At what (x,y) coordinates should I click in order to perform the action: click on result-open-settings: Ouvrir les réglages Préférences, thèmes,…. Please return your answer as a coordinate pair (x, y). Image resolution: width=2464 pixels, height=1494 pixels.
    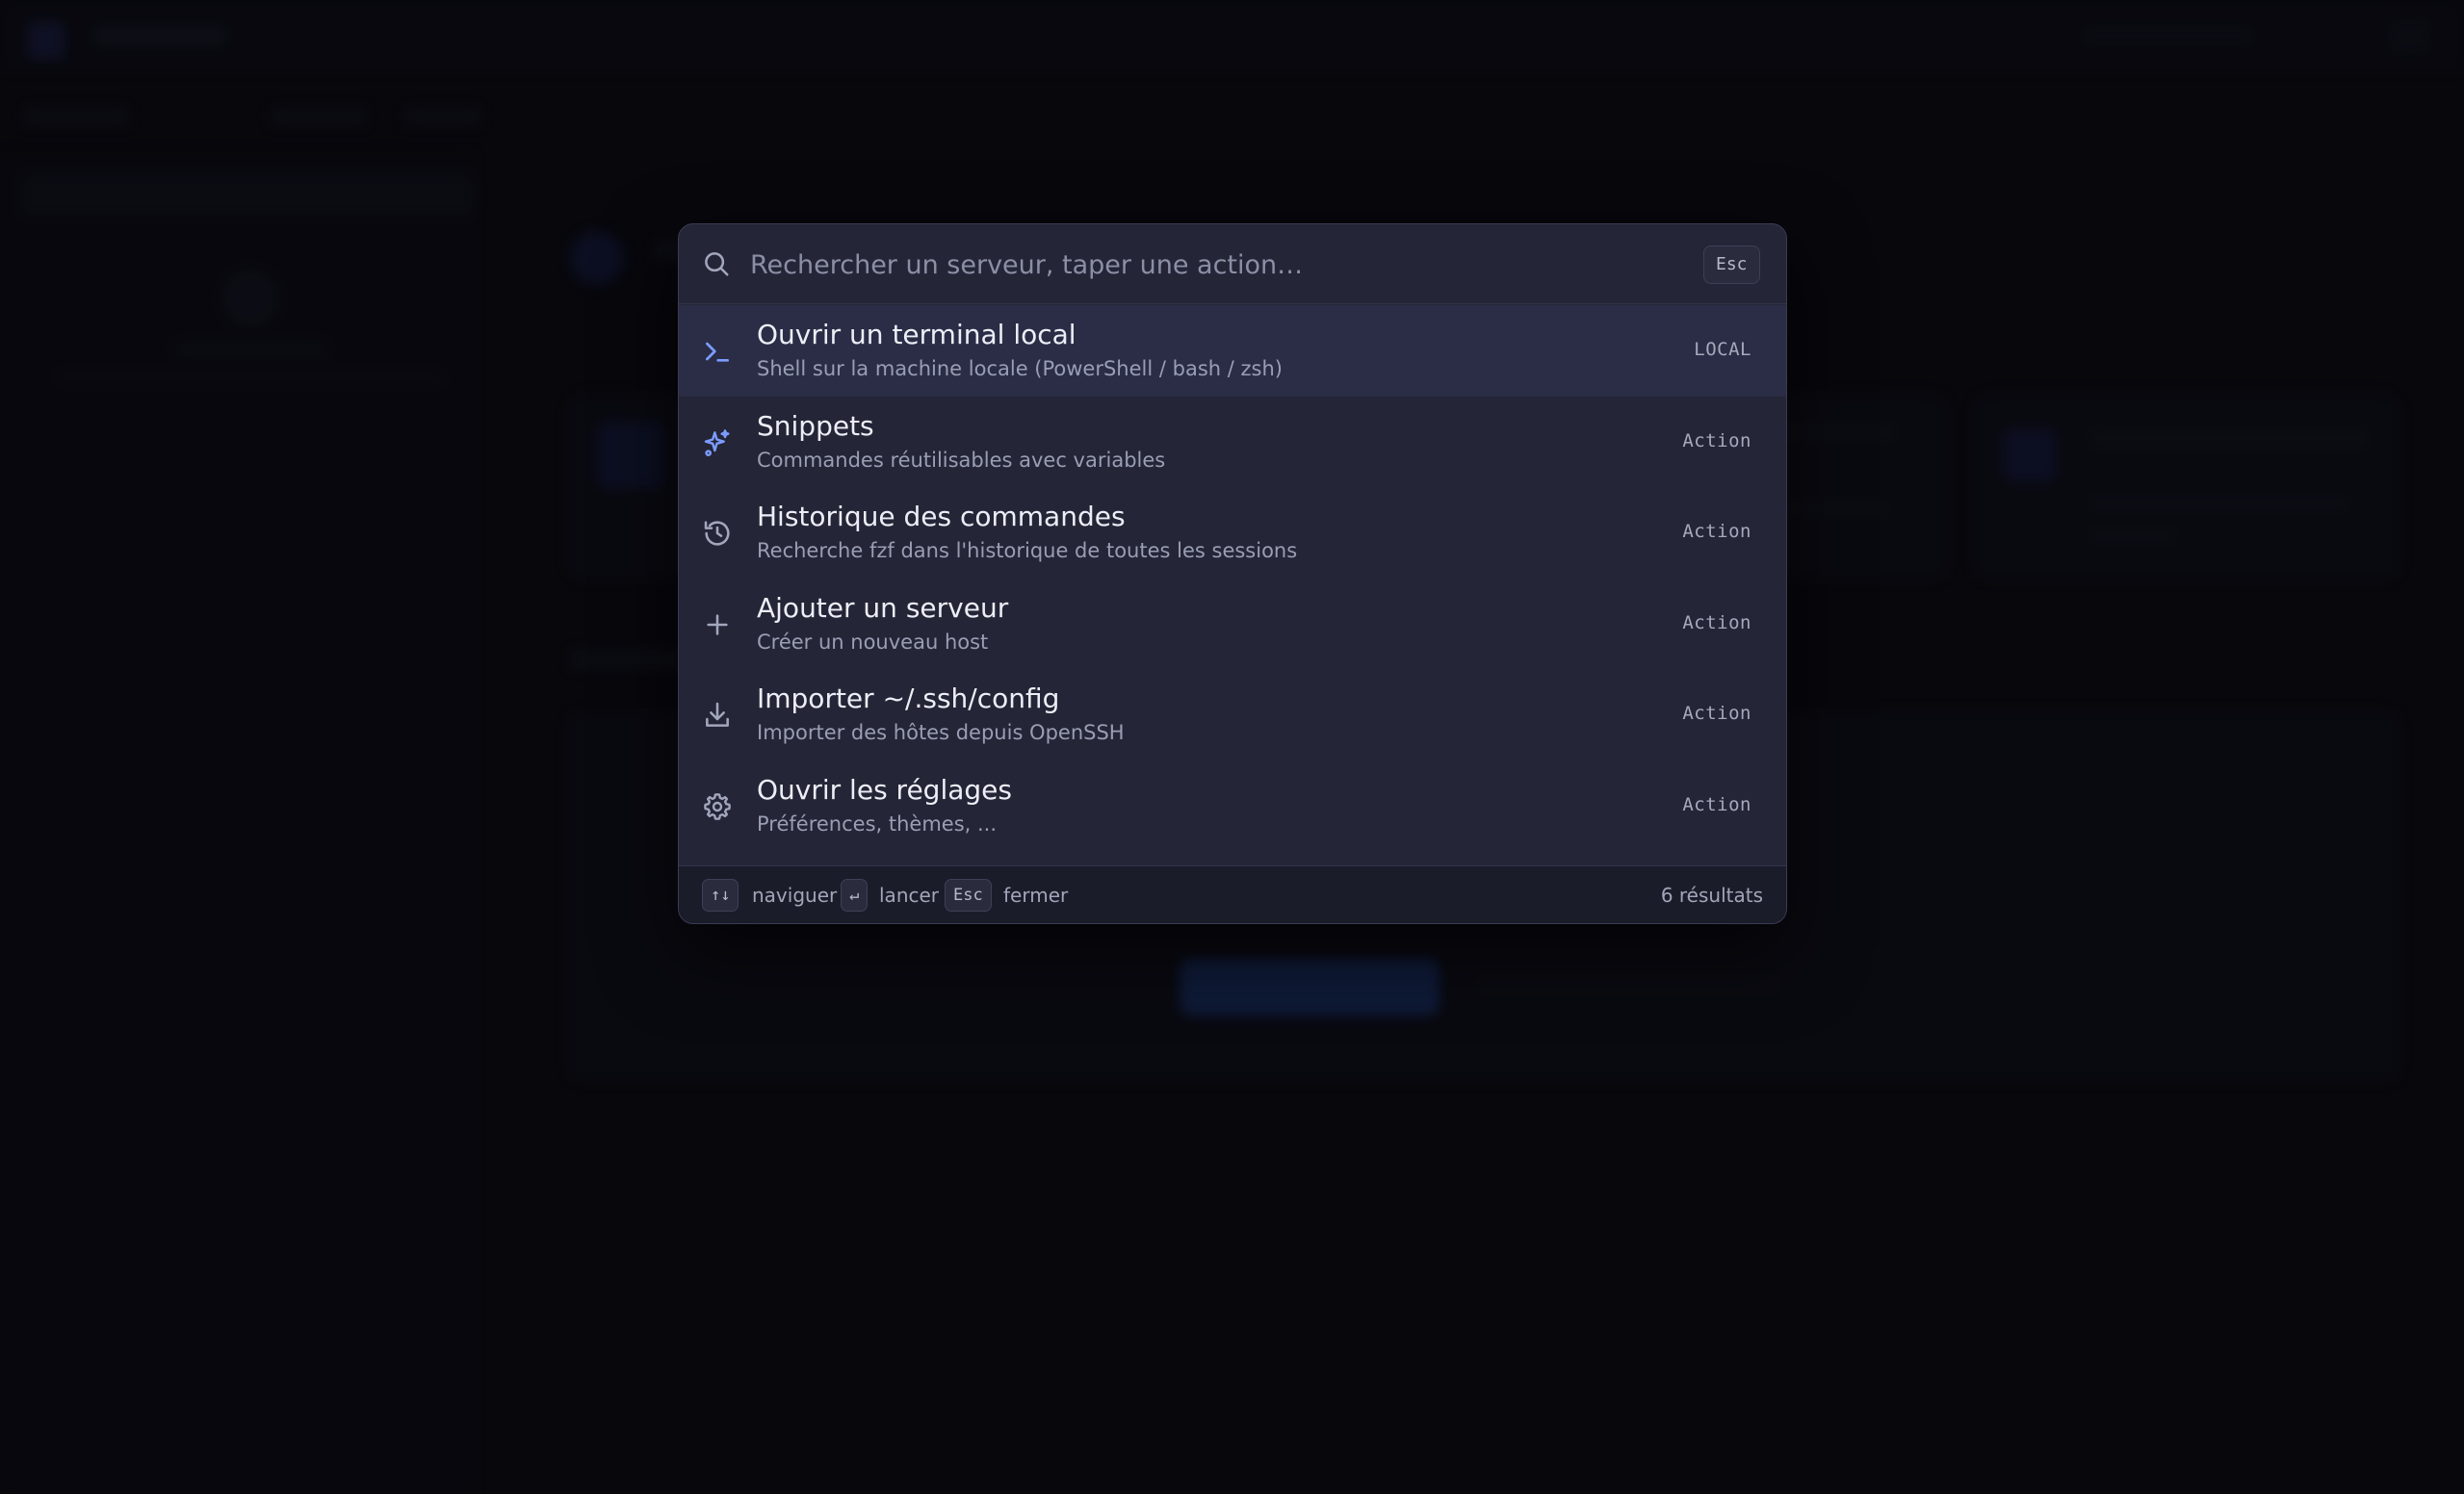
    Looking at the image, I should click on (1232, 806).